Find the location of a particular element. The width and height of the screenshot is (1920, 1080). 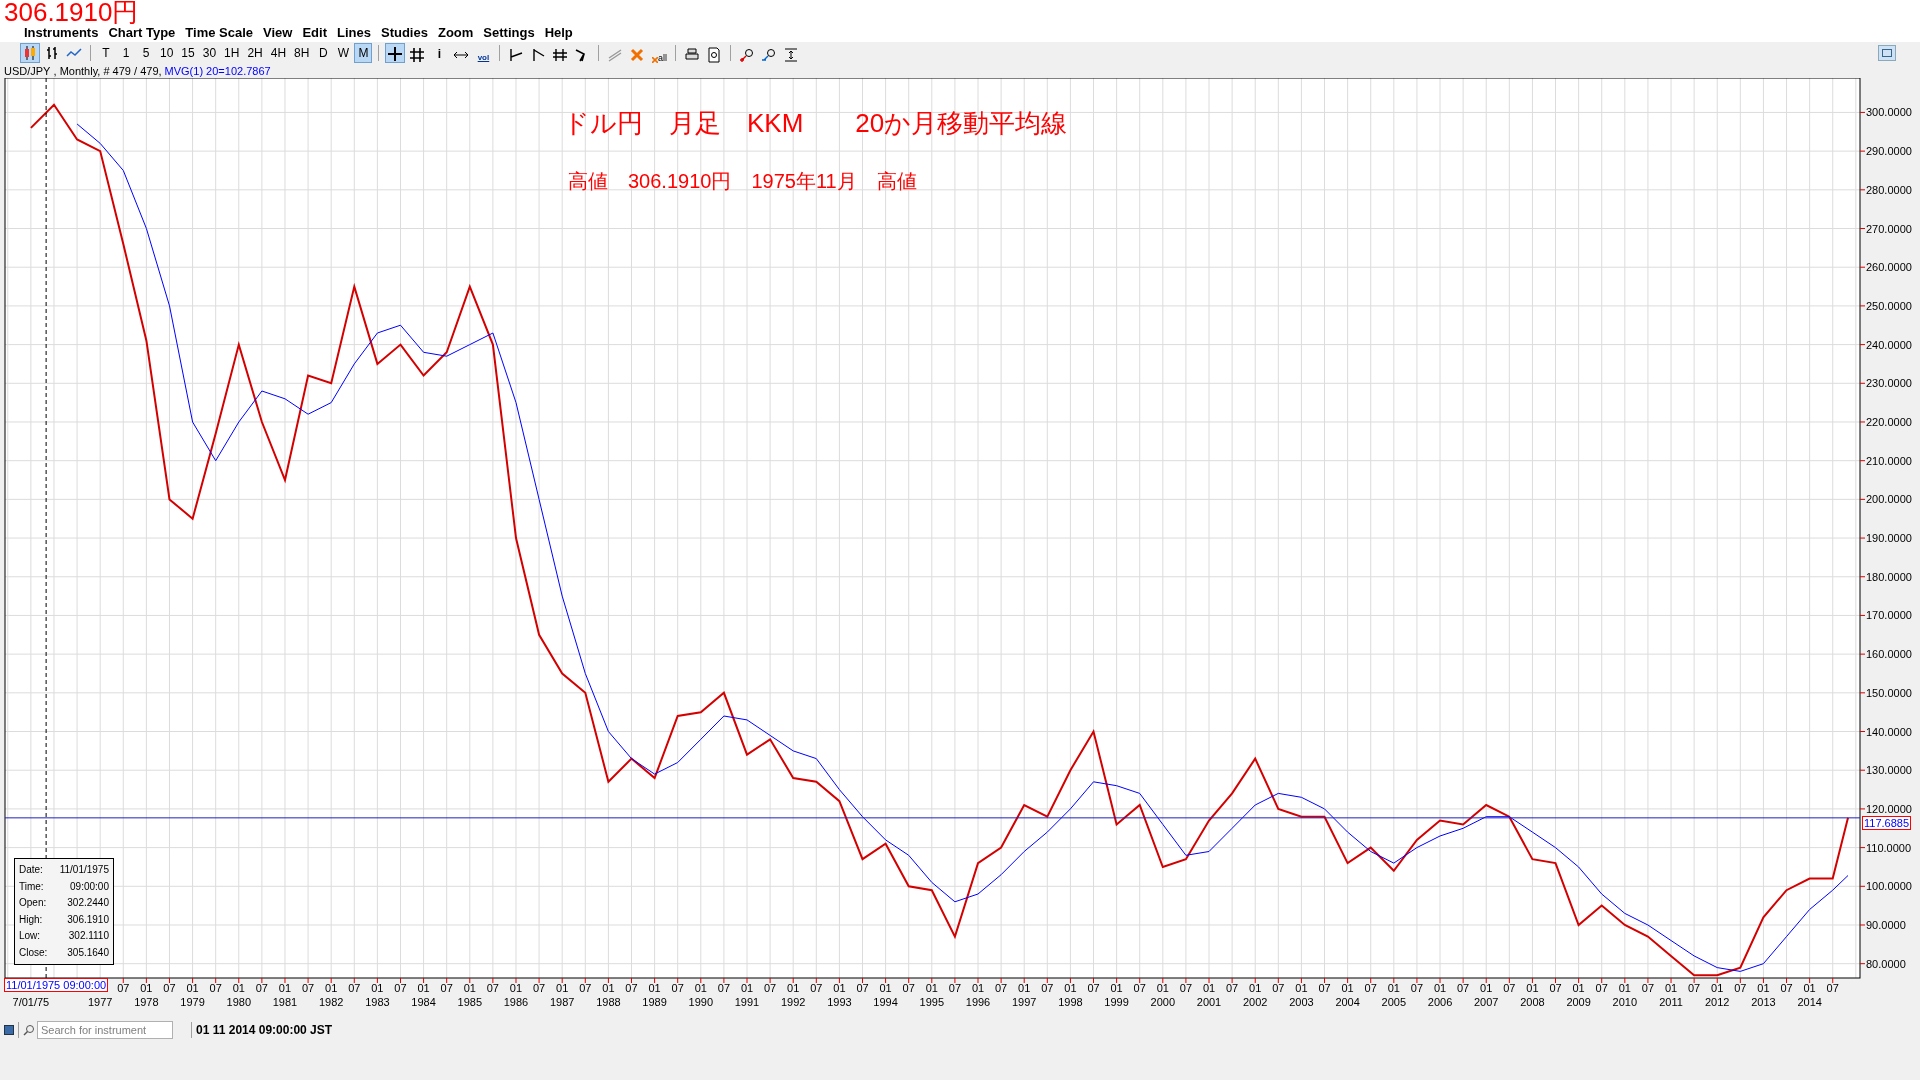

timeframe-button: 1 is located at coordinates (126, 53).